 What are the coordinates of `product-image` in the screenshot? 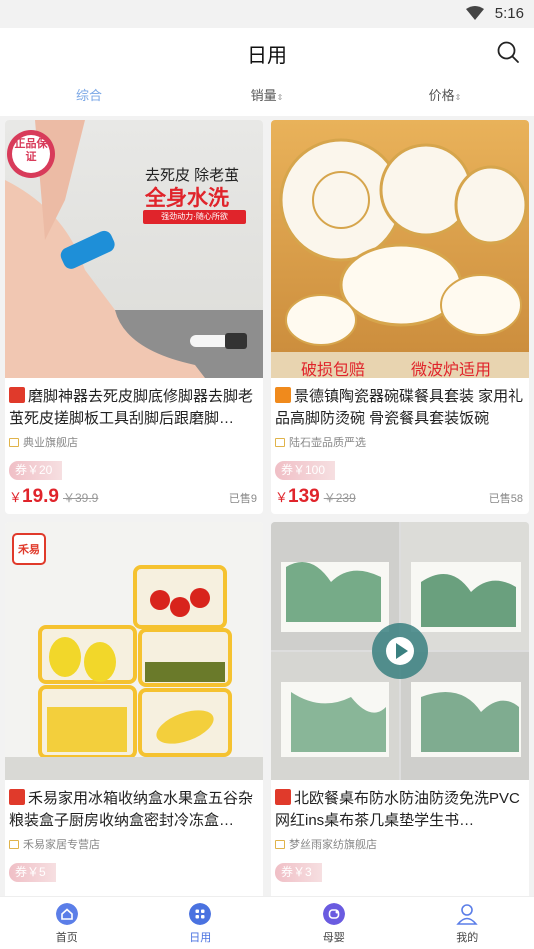 It's located at (400, 651).